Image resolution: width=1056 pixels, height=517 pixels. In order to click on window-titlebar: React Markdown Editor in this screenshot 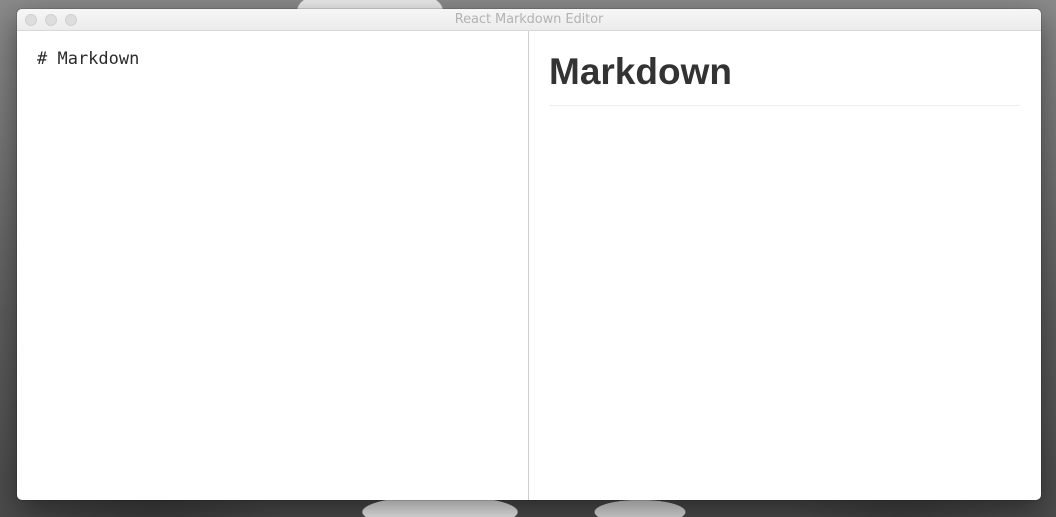, I will do `click(529, 20)`.